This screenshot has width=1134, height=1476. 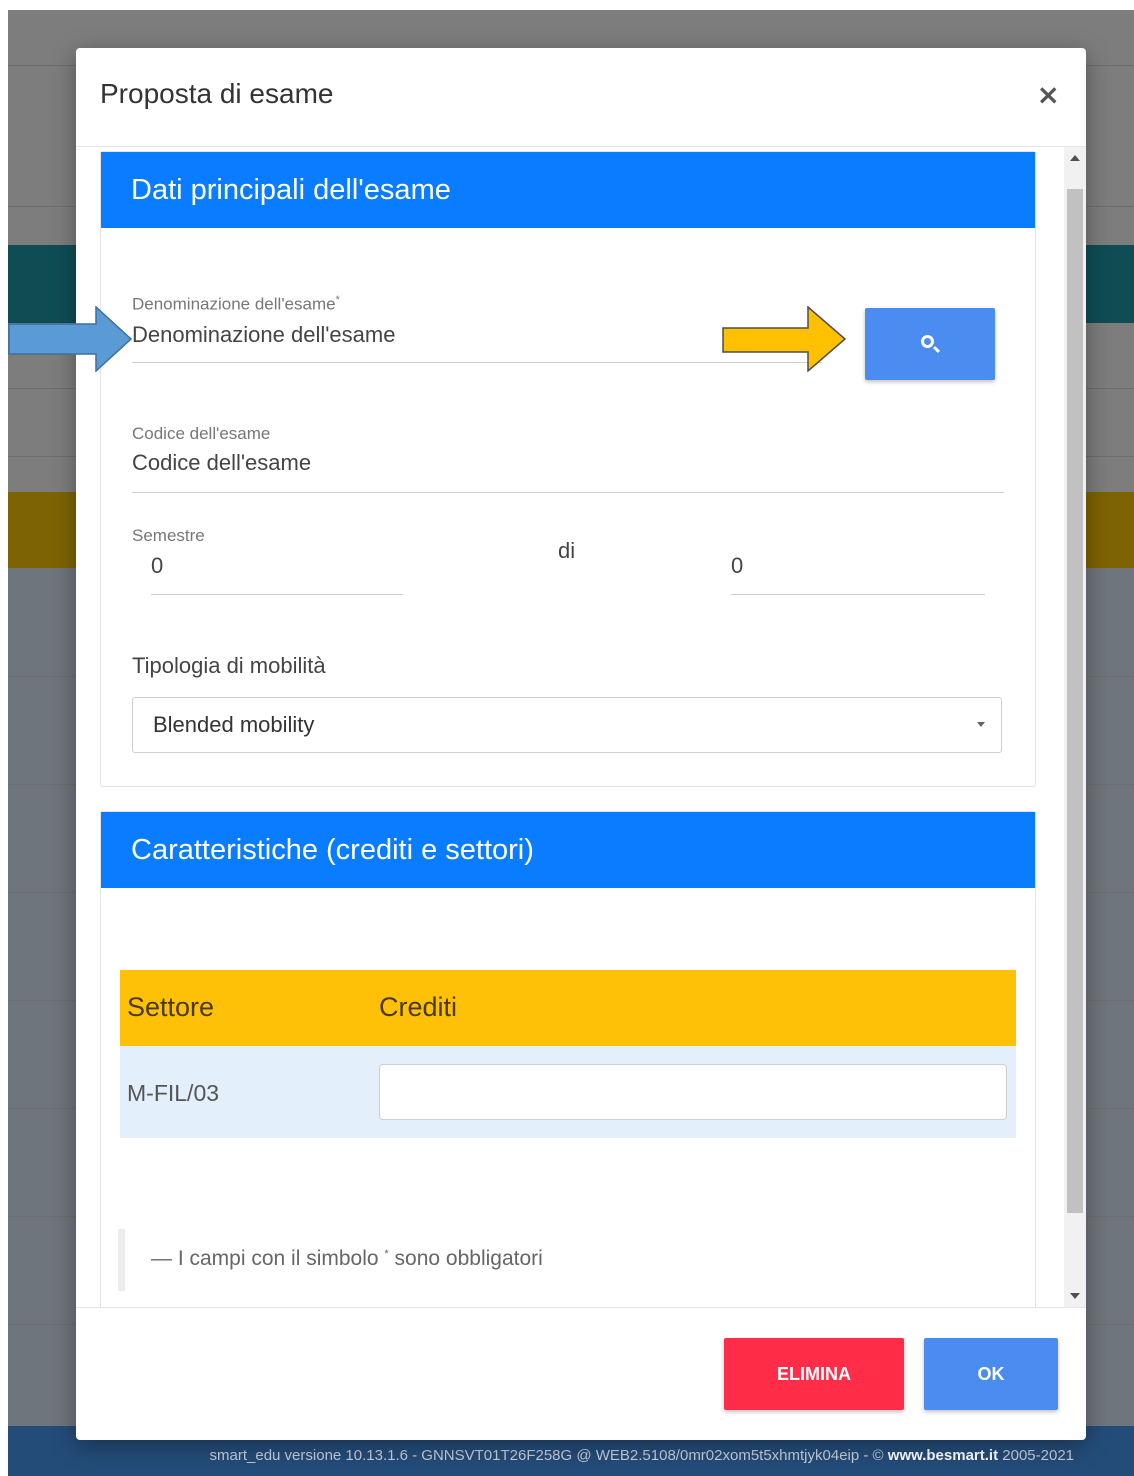 I want to click on exam-name-input: Denominazione dell'esame, so click(x=263, y=335).